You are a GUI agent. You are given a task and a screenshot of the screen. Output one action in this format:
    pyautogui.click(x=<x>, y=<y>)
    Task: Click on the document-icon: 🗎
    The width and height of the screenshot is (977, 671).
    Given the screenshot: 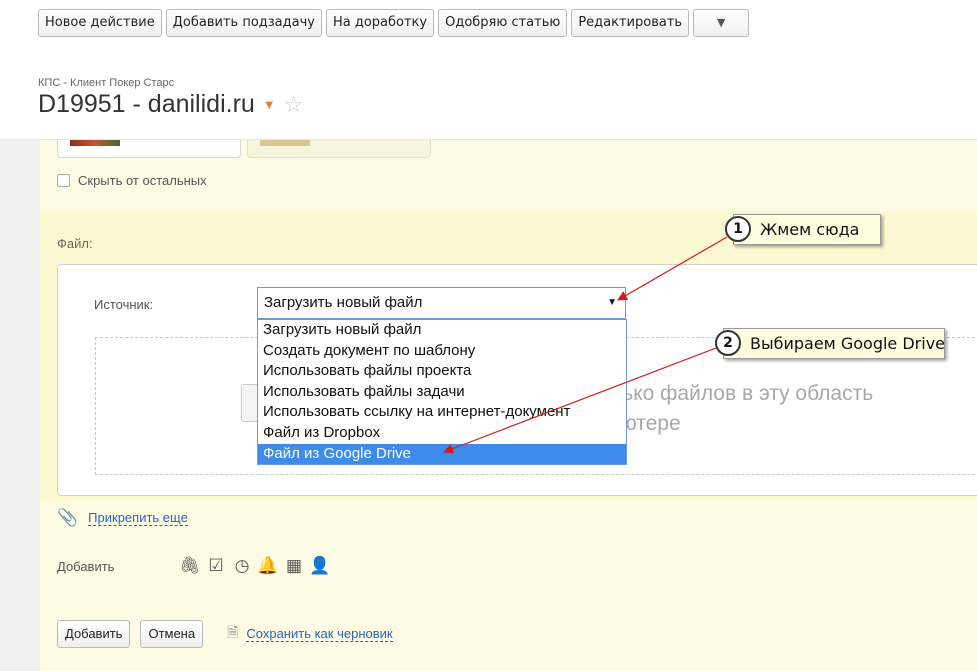 What is the action you would take?
    pyautogui.click(x=233, y=632)
    